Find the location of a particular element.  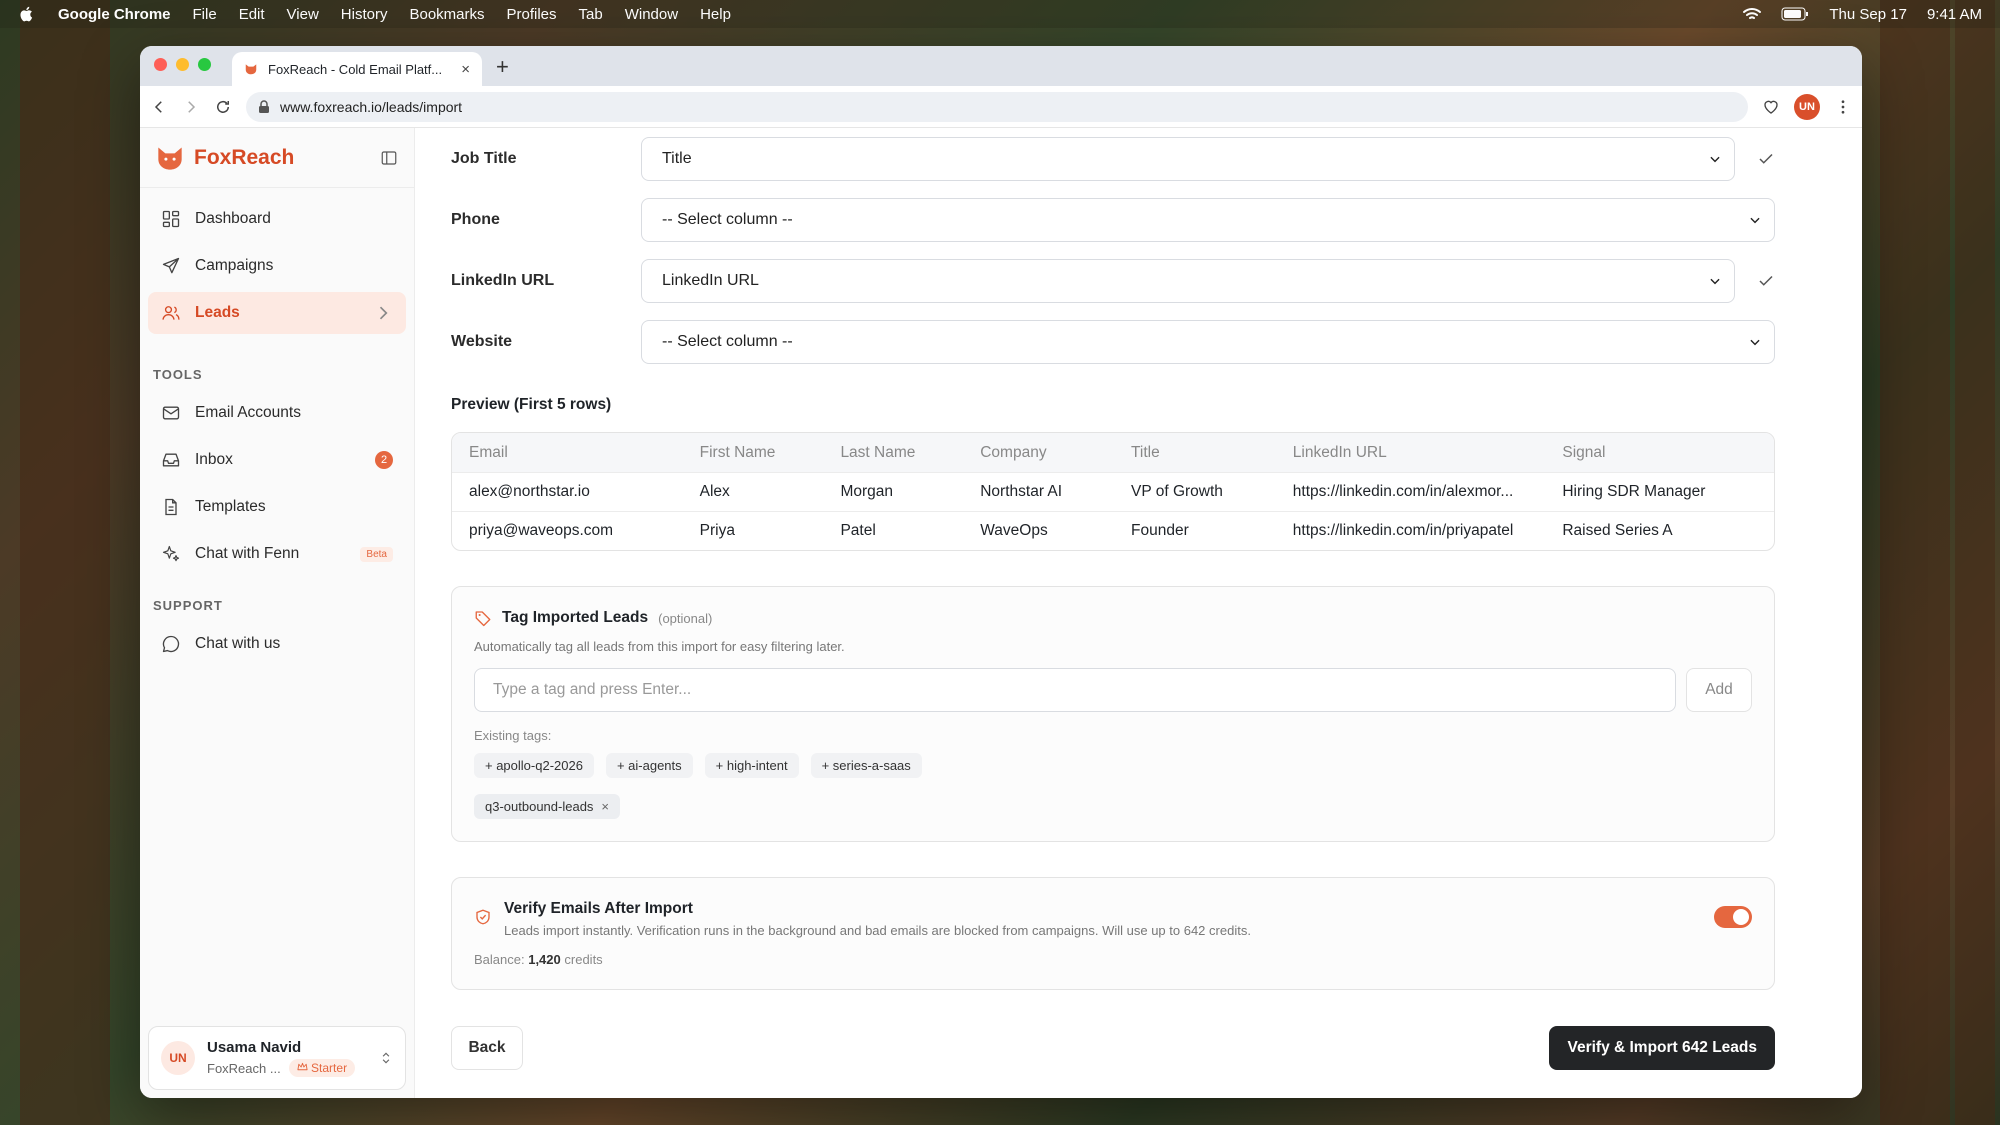

address-bar: www.foxreach.io/leads/import is located at coordinates (997, 106).